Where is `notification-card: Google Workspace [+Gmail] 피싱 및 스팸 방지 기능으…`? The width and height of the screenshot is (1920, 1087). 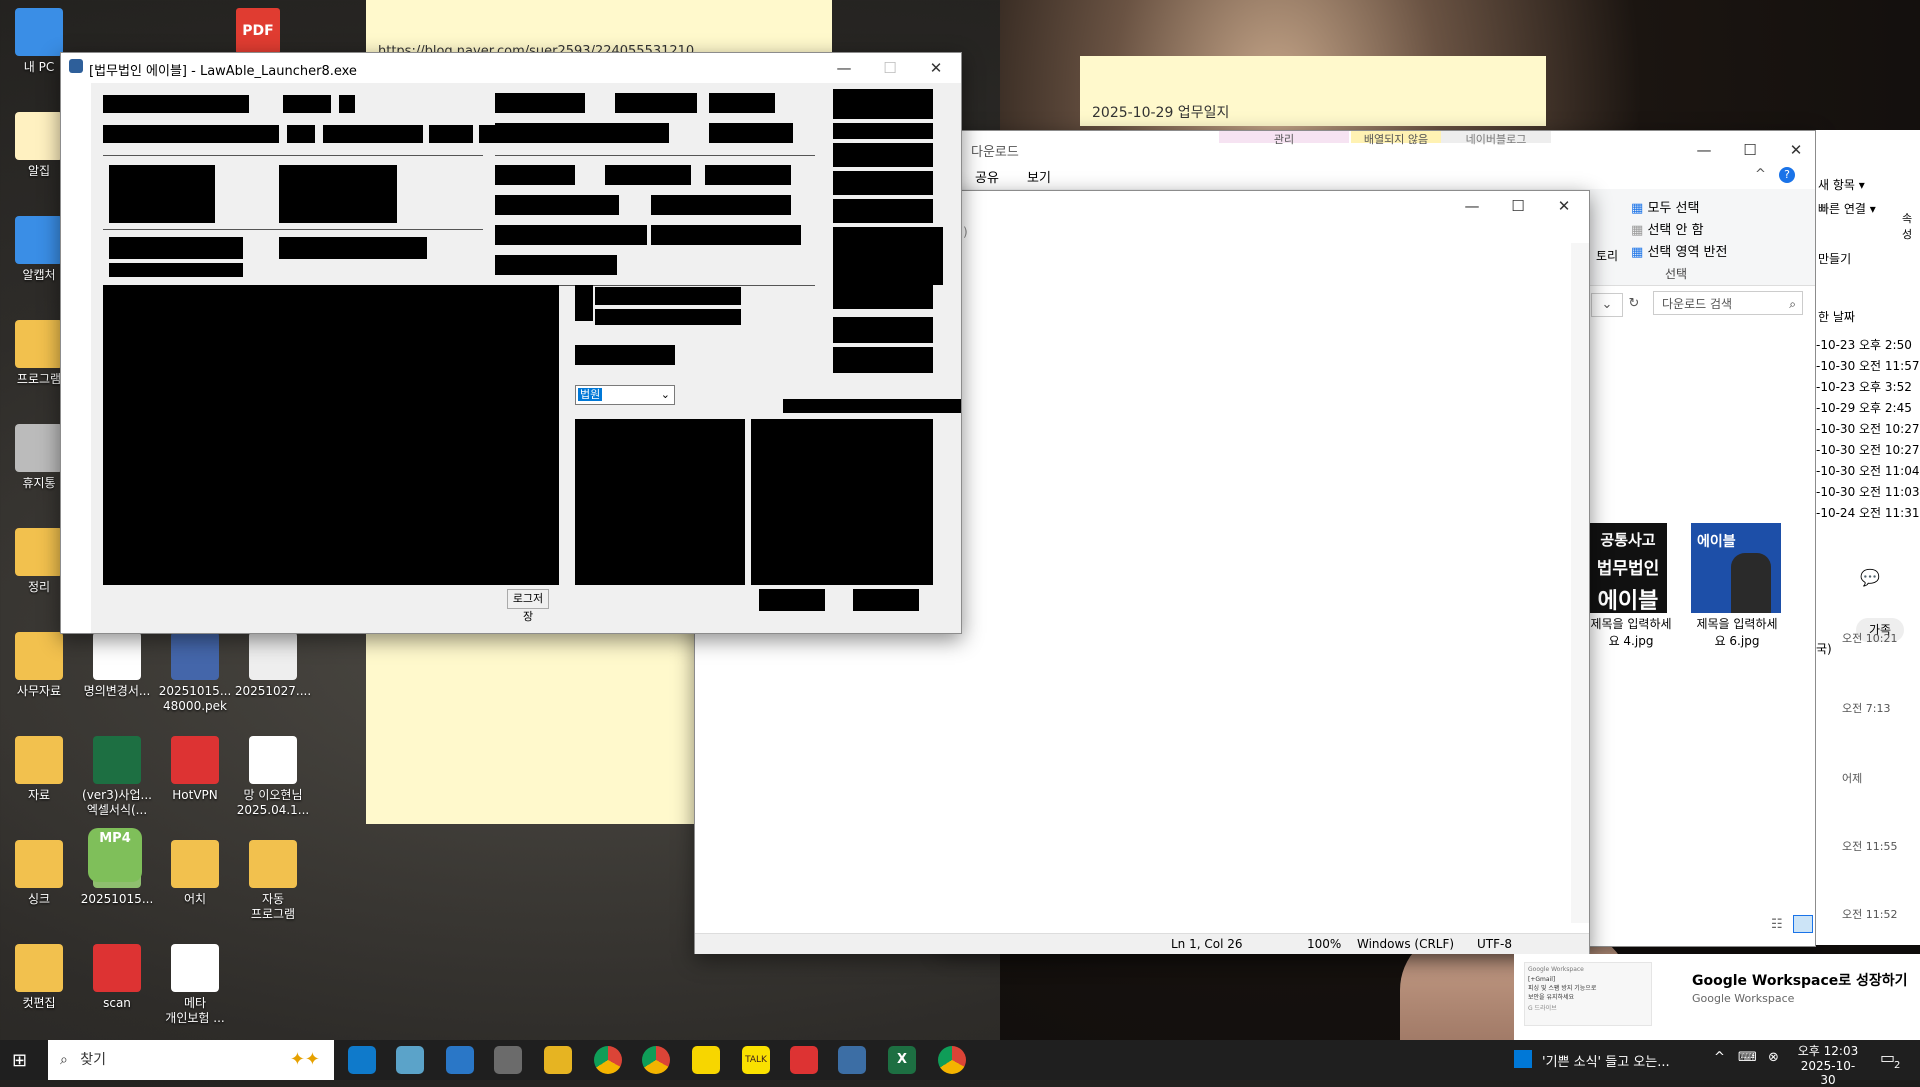
notification-card: Google Workspace [+Gmail] 피싱 및 스팸 방지 기능으… is located at coordinates (1717, 997).